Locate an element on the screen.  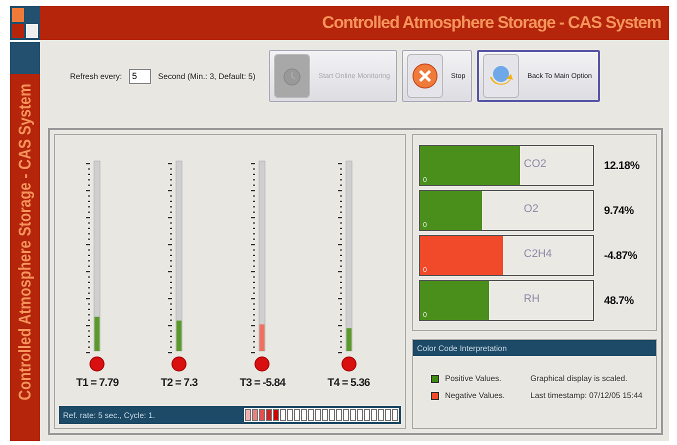
legend-label: Positive Values. is located at coordinates (473, 378).